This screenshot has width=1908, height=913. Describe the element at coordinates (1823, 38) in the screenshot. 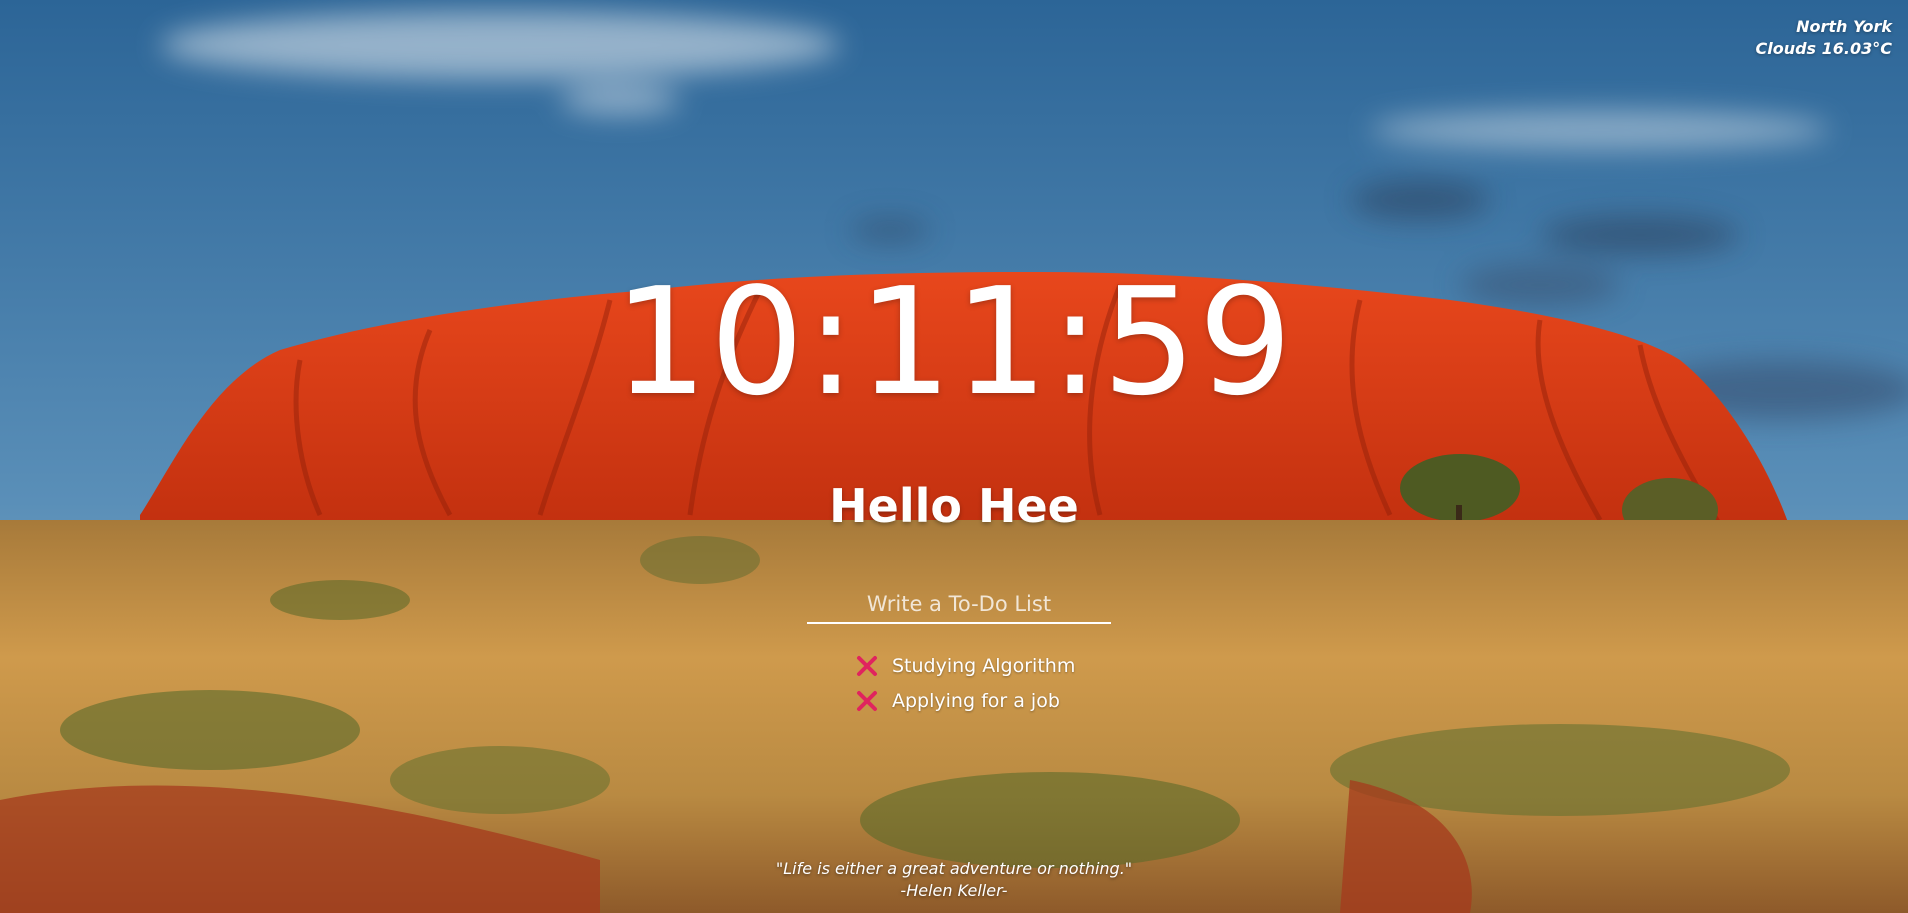

I see `weather-widget: North York Clouds 16.03°C` at that location.